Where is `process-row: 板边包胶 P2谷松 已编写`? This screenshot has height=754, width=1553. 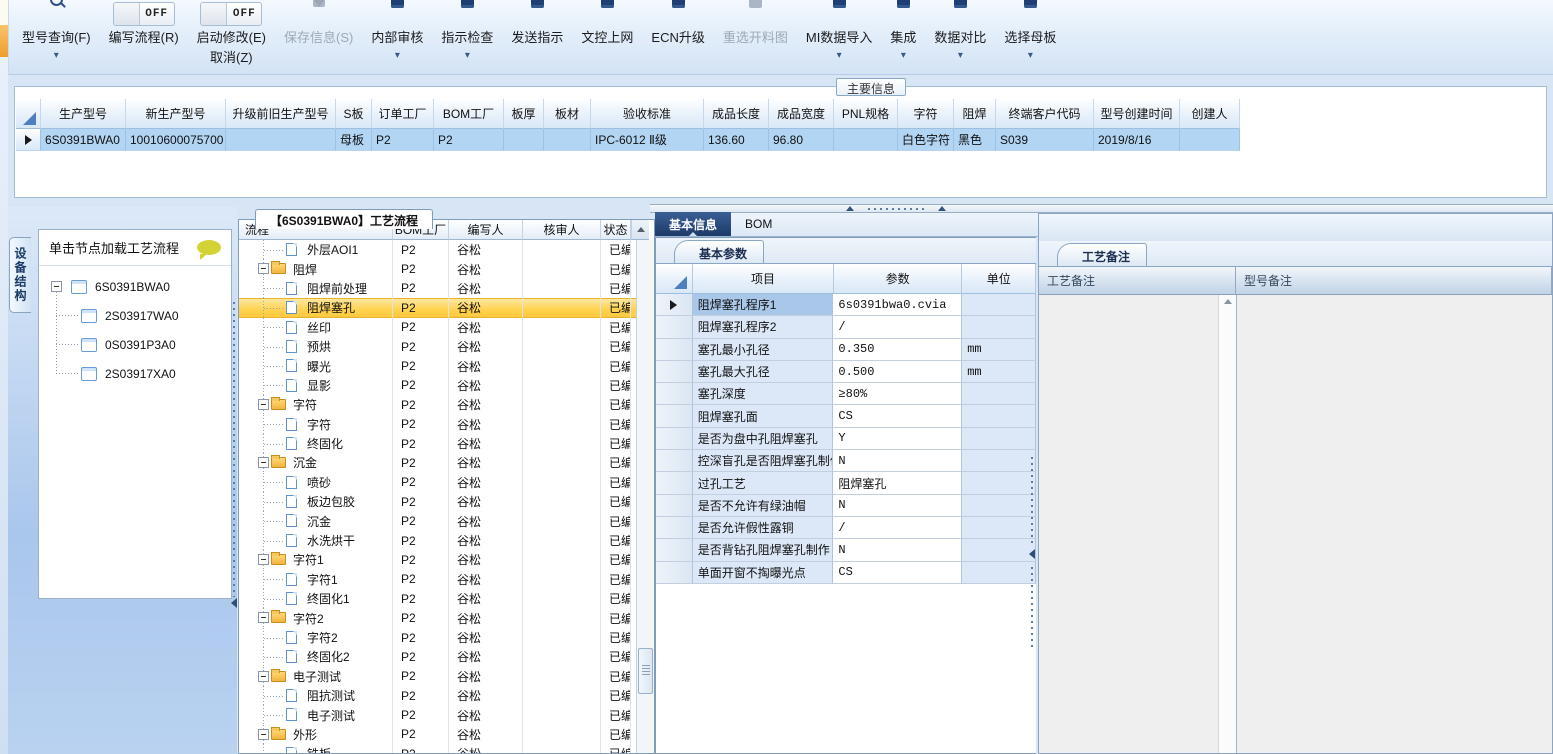
process-row: 板边包胶 P2谷松 已编写 is located at coordinates (437, 502).